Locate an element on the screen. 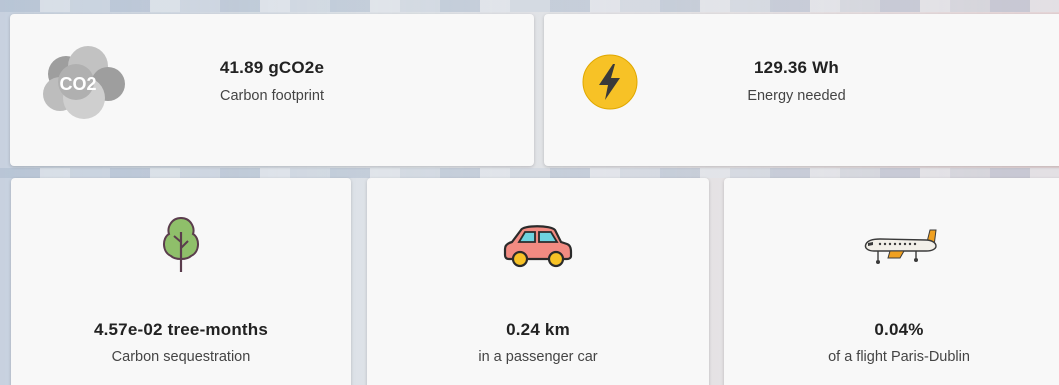 This screenshot has height=385, width=1059. background-stripe-middle is located at coordinates (529, 173).